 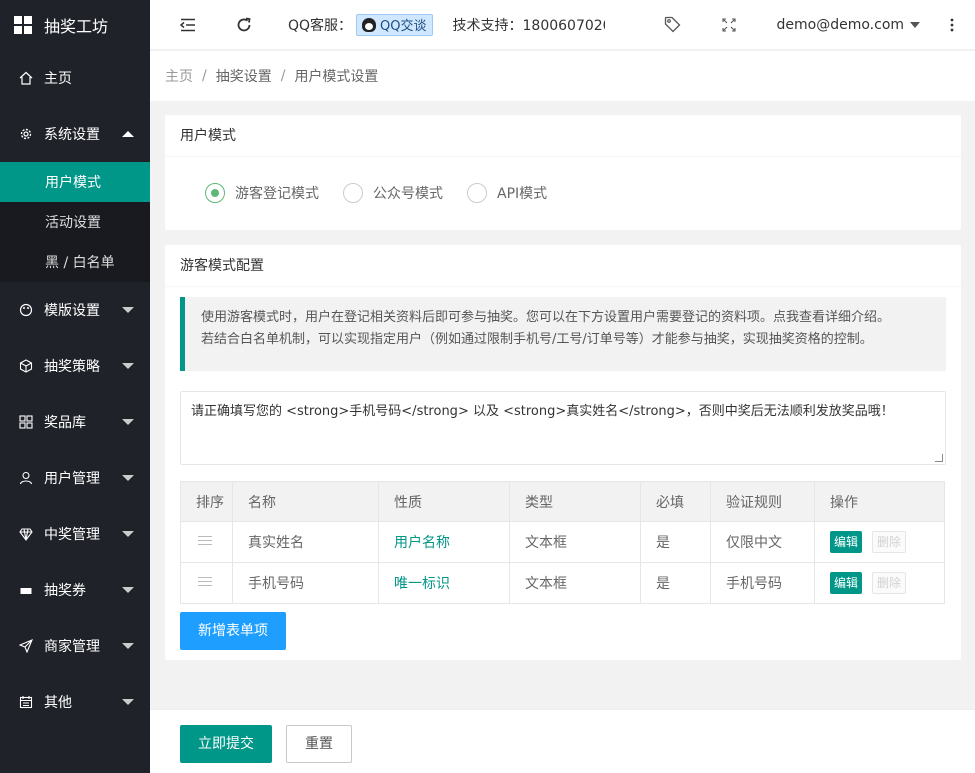 I want to click on sidebar-item-label: 主页, so click(x=58, y=79).